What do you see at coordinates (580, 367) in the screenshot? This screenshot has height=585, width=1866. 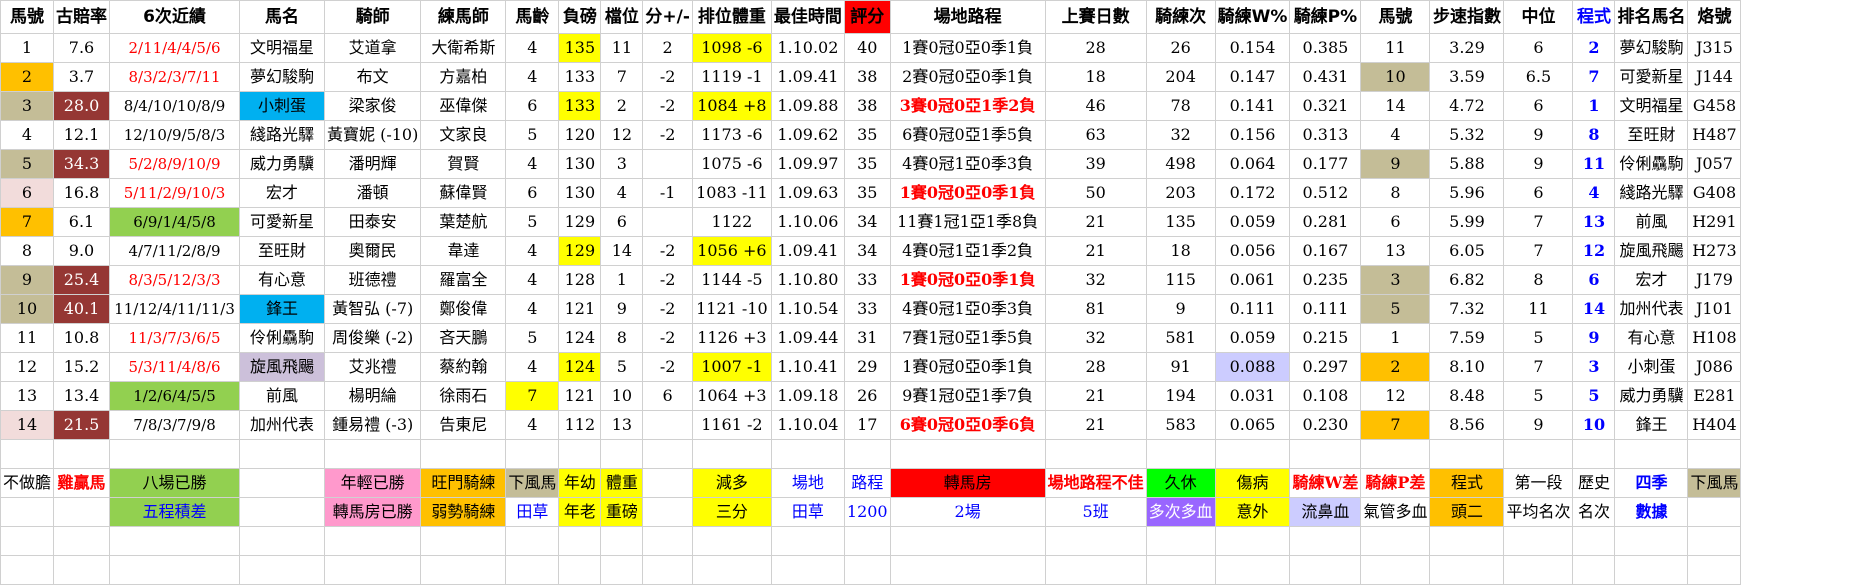 I see `weight: 124` at bounding box center [580, 367].